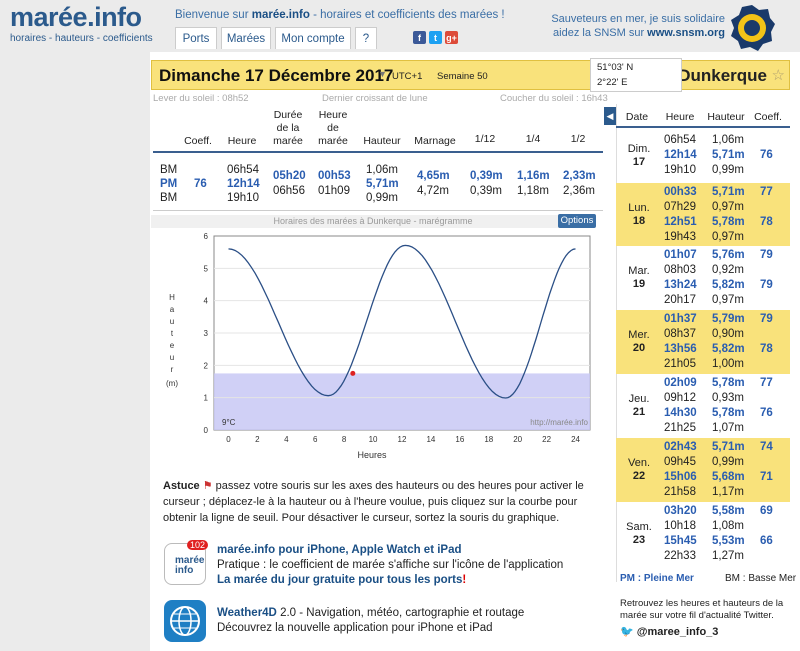 Image resolution: width=800 pixels, height=651 pixels. Describe the element at coordinates (639, 399) in the screenshot. I see `day-name: Jeu.` at that location.